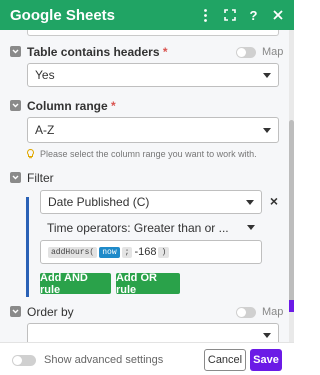 The width and height of the screenshot is (320, 375). I want to click on scrollbar-thumb, so click(291, 215).